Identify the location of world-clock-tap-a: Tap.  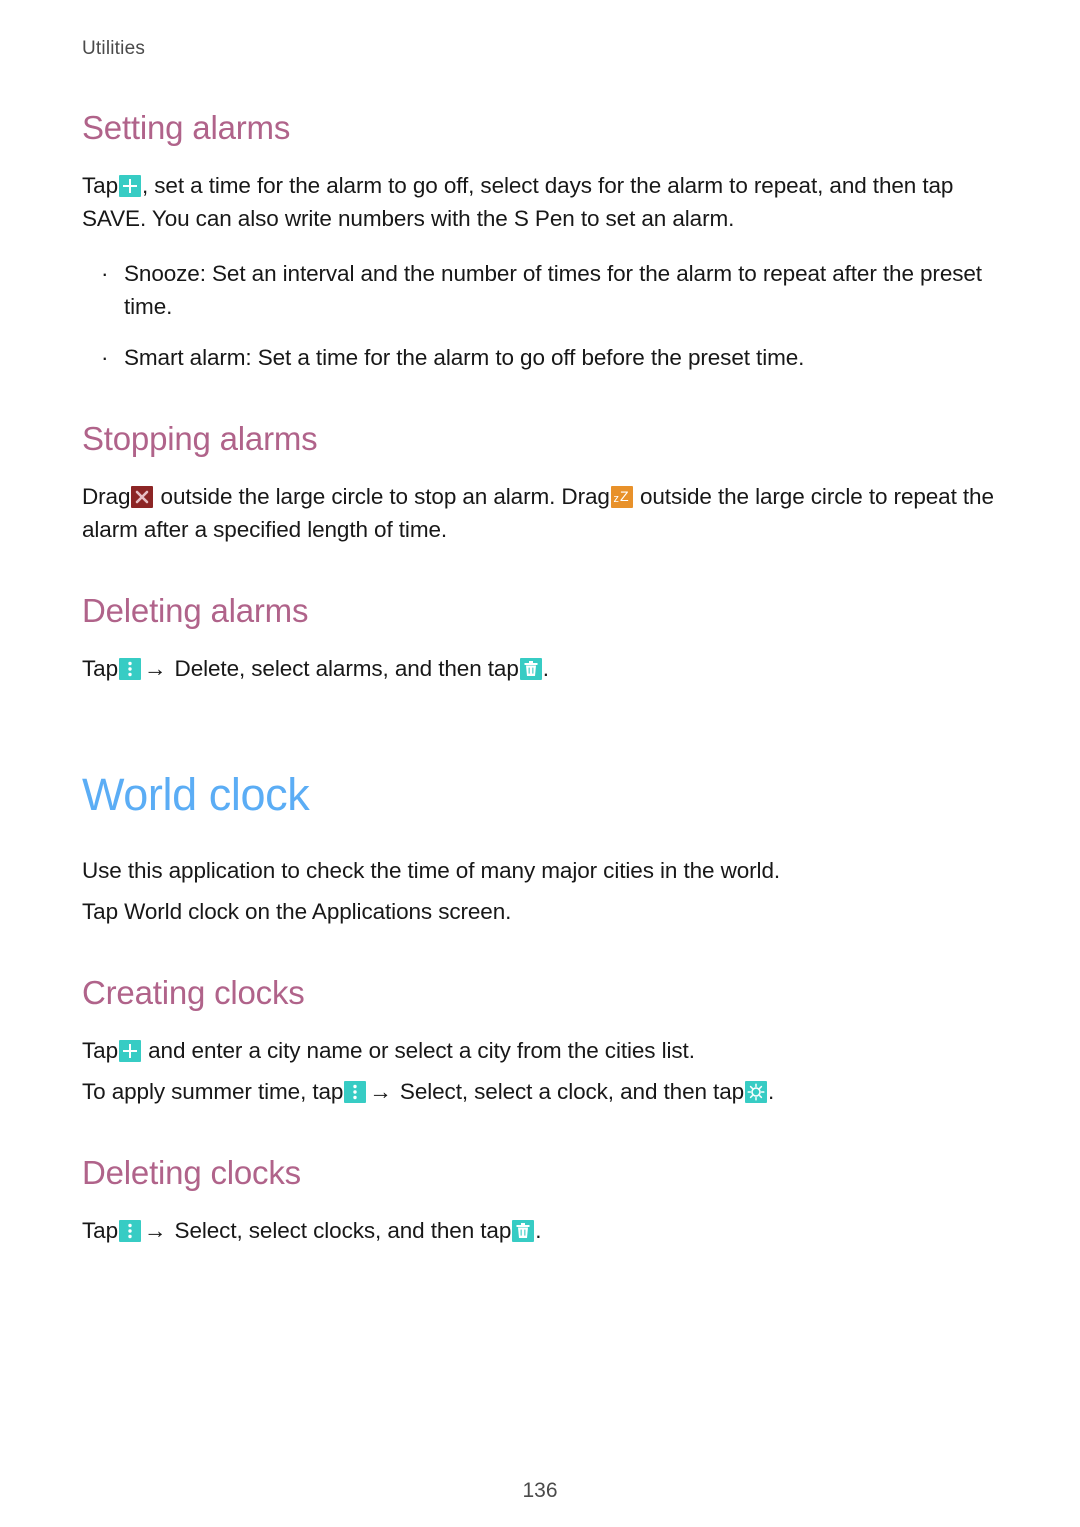
(103, 912).